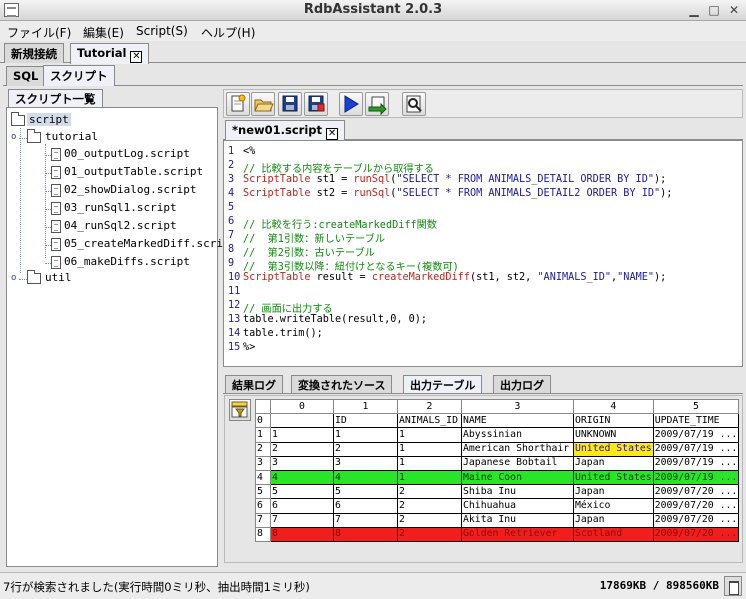  I want to click on table-cell, so click(302, 421).